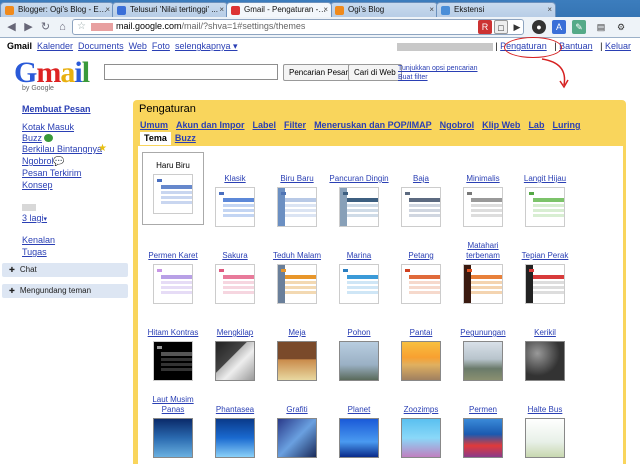 The height and width of the screenshot is (464, 640). I want to click on theme-option: Pantai, so click(421, 343).